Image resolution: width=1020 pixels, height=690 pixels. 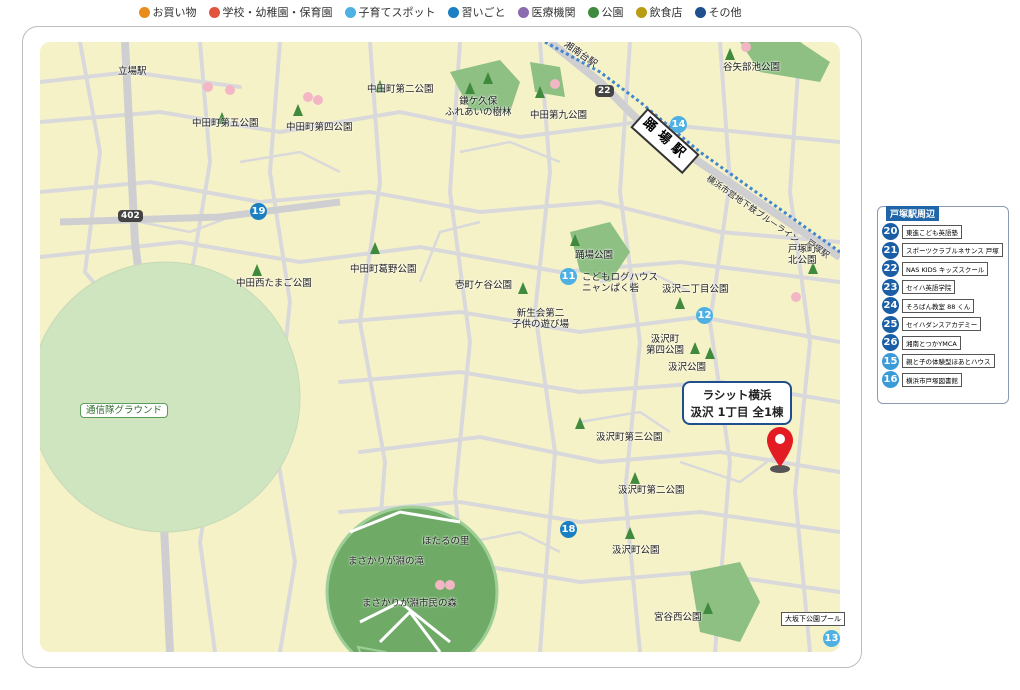 What do you see at coordinates (258, 211) in the screenshot?
I see `spot-number: 19` at bounding box center [258, 211].